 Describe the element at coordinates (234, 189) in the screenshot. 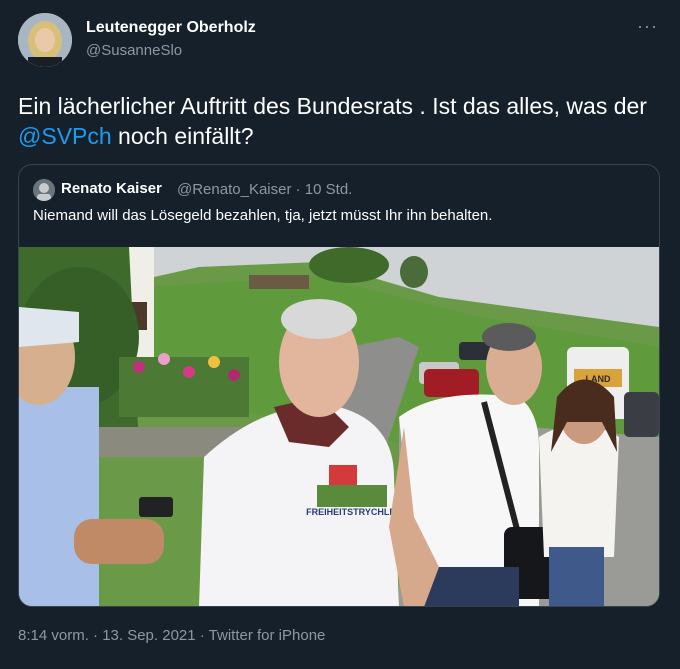

I see `quoted-author-handle: @Renato_Kaiser` at that location.